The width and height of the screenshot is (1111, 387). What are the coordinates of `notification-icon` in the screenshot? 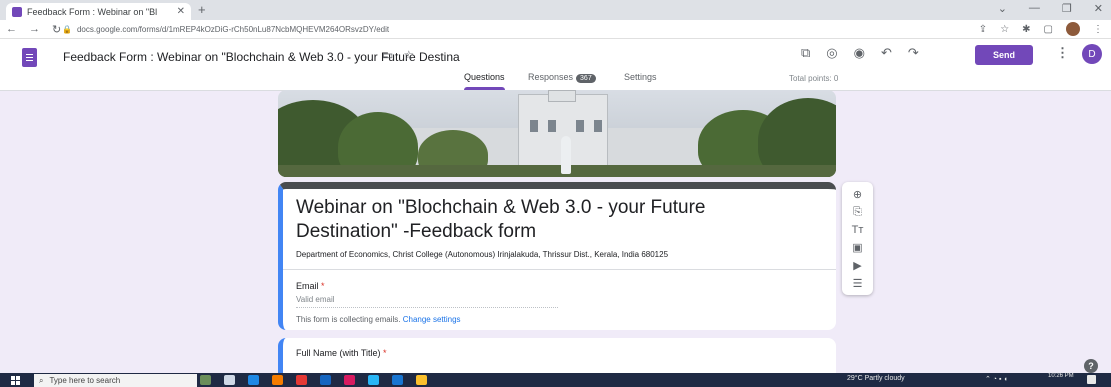 It's located at (1091, 379).